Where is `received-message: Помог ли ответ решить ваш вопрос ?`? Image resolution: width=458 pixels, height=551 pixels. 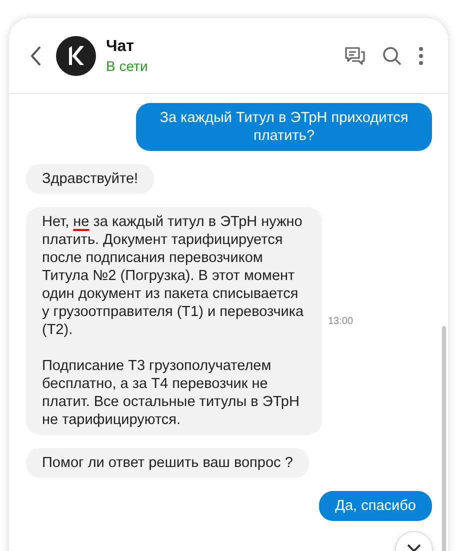
received-message: Помог ли ответ решить ваш вопрос ? is located at coordinates (167, 463).